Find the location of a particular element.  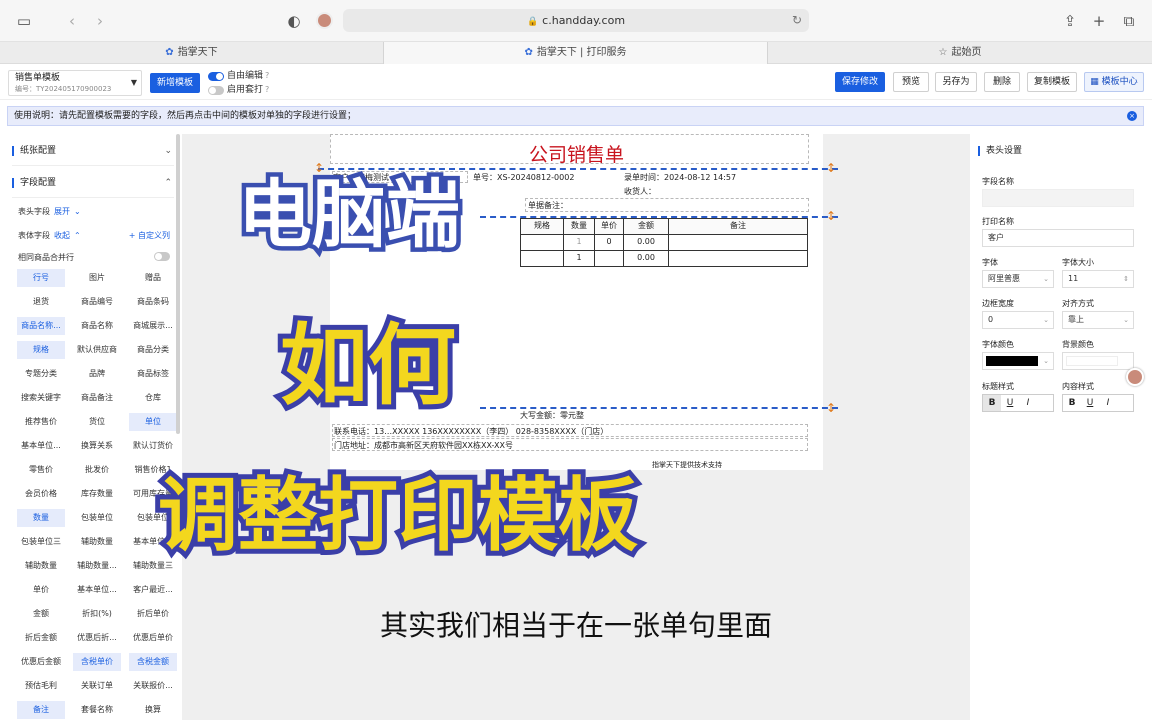

collapse-link: 收起 is located at coordinates (62, 235).